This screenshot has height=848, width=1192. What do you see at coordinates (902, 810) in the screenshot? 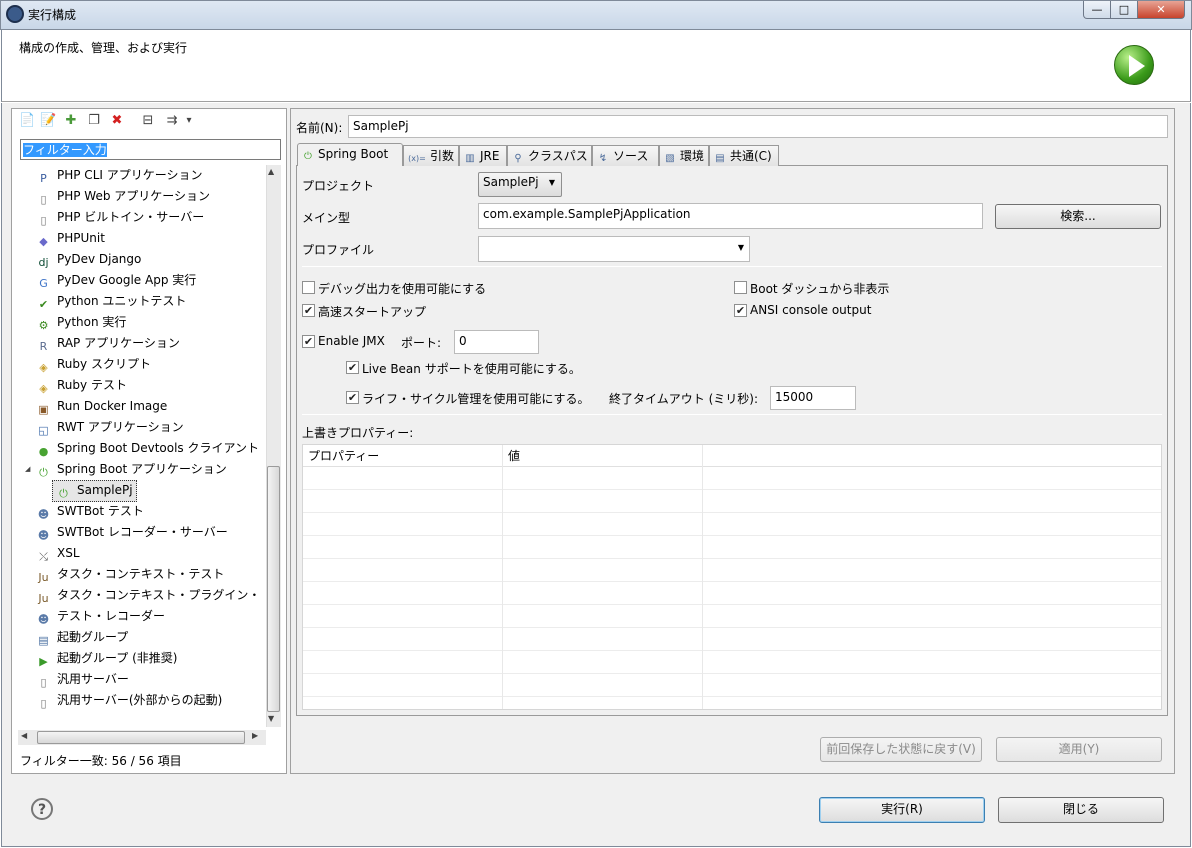
I see `run-button: 実行(R)` at bounding box center [902, 810].